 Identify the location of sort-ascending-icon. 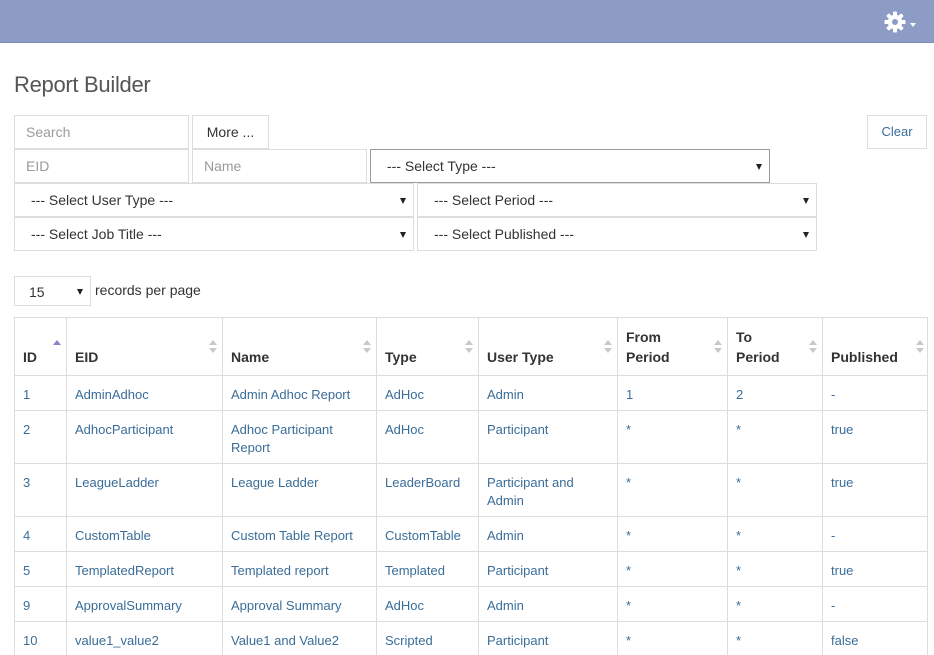
(57, 347).